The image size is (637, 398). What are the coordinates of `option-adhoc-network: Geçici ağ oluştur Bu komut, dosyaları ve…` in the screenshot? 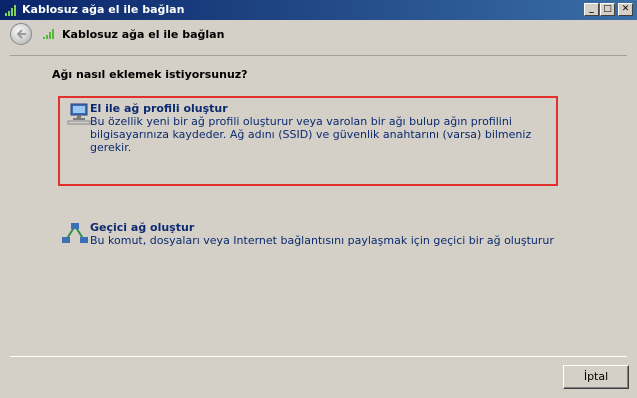 It's located at (308, 238).